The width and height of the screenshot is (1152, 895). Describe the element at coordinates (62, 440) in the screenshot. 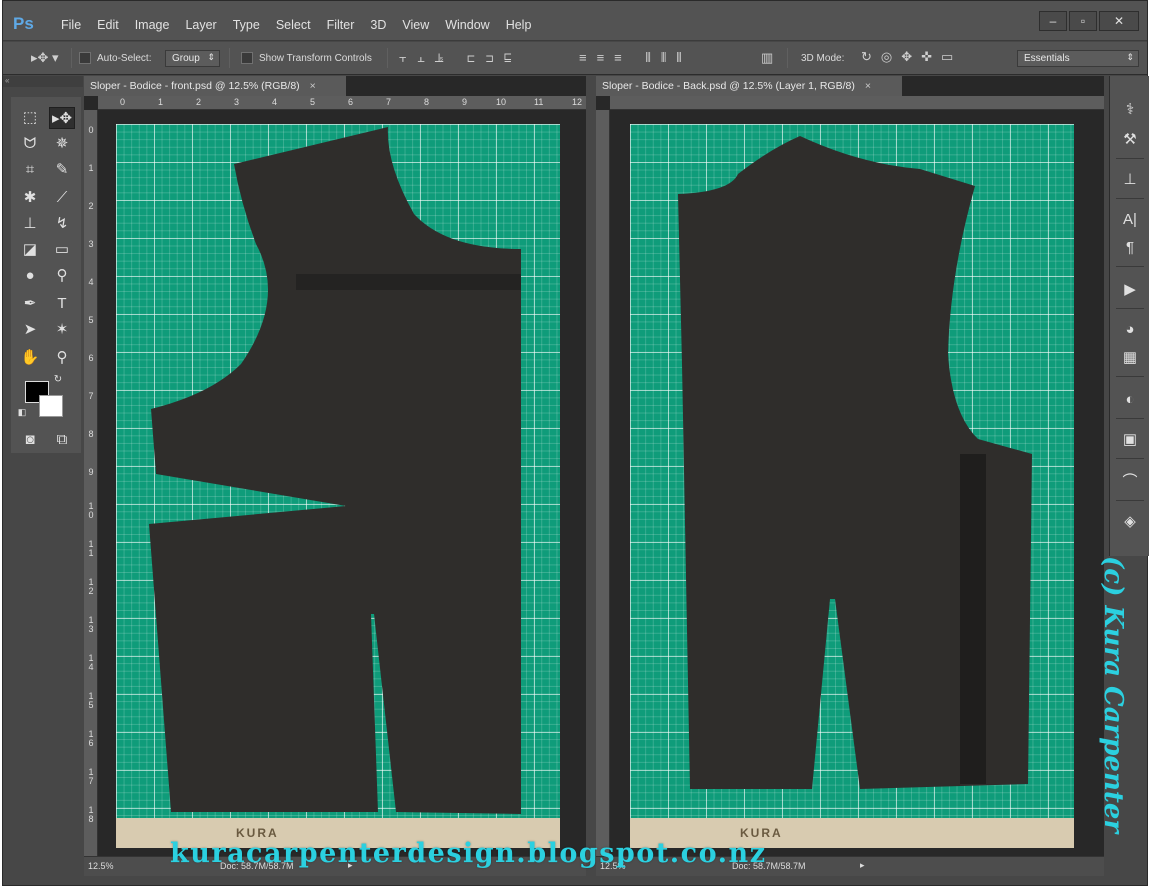

I see `screen-mode-icon: ⧉` at that location.